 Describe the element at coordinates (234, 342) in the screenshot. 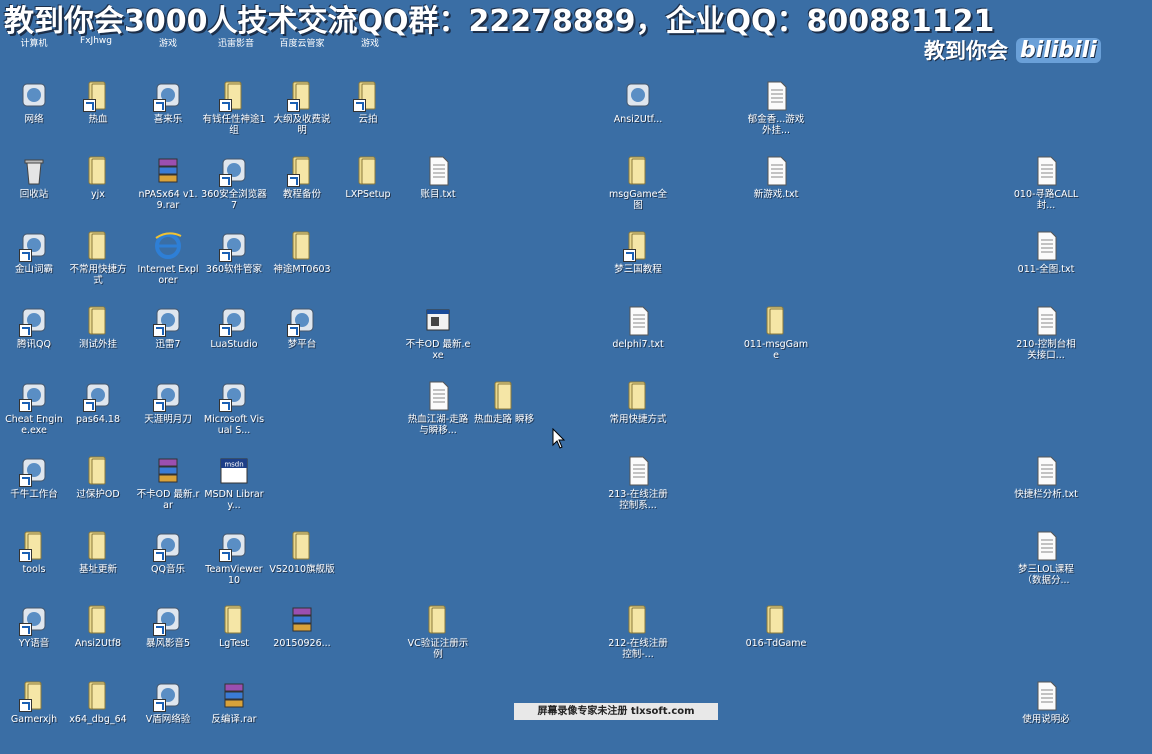

I see `desktop-icon: LuaStudio` at that location.